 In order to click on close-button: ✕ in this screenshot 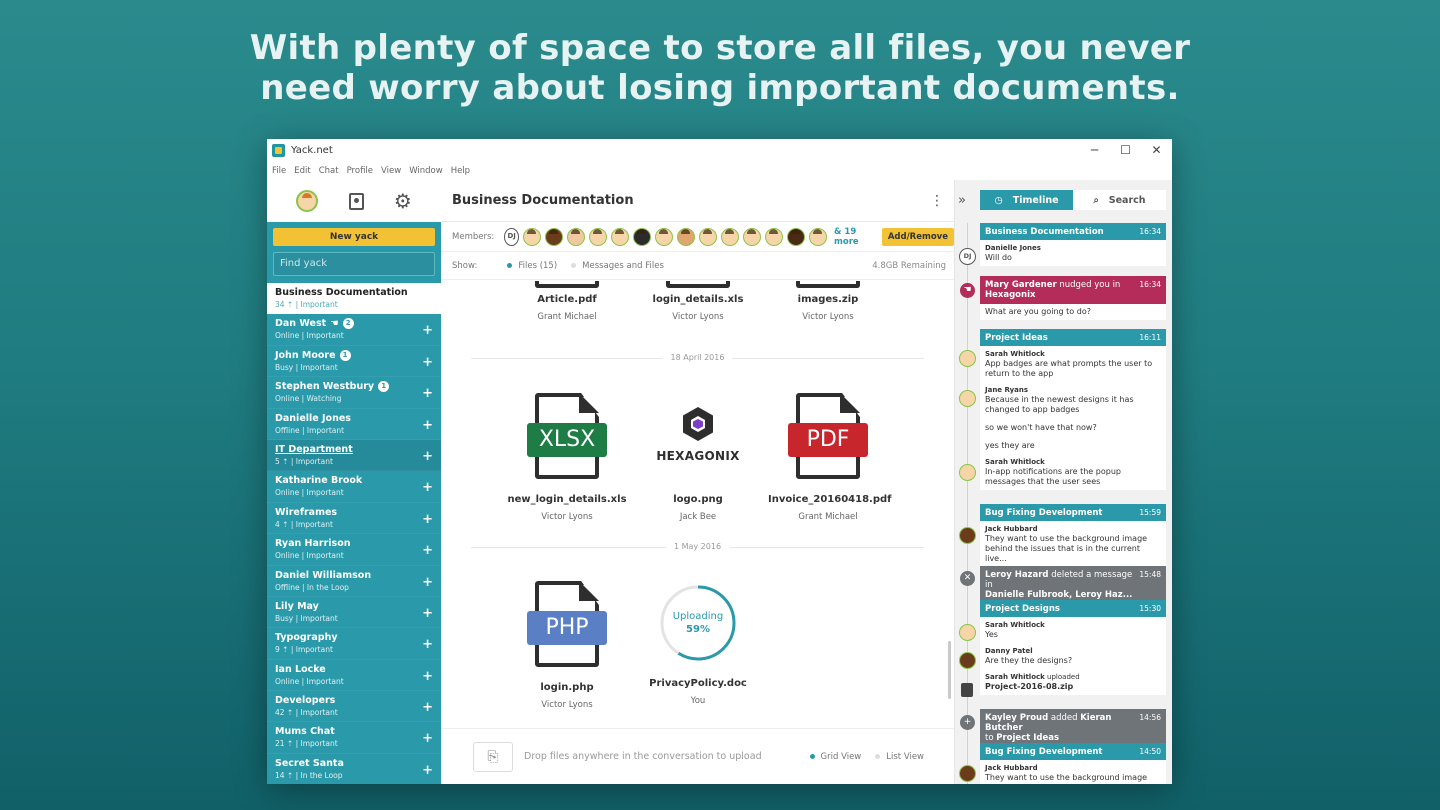, I will do `click(1156, 150)`.